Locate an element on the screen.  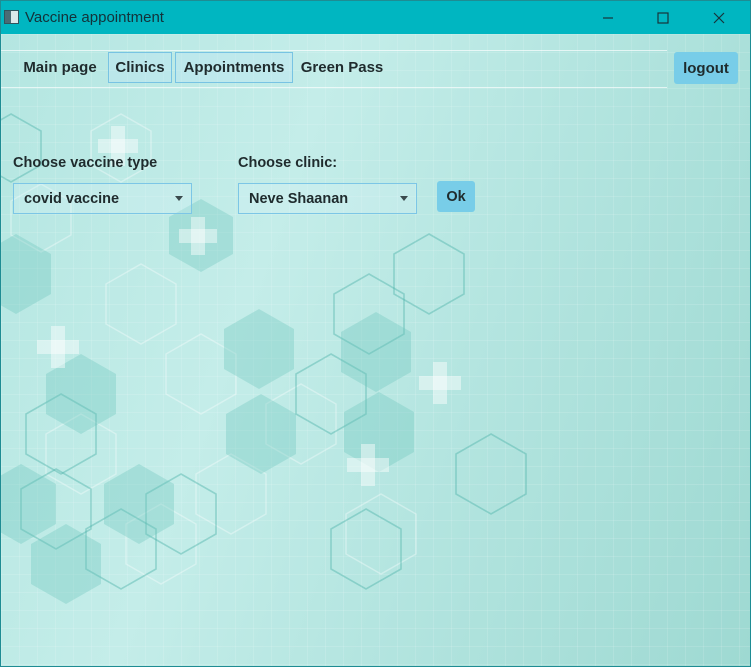
window-title: Vaccine appointment is located at coordinates (94, 17).